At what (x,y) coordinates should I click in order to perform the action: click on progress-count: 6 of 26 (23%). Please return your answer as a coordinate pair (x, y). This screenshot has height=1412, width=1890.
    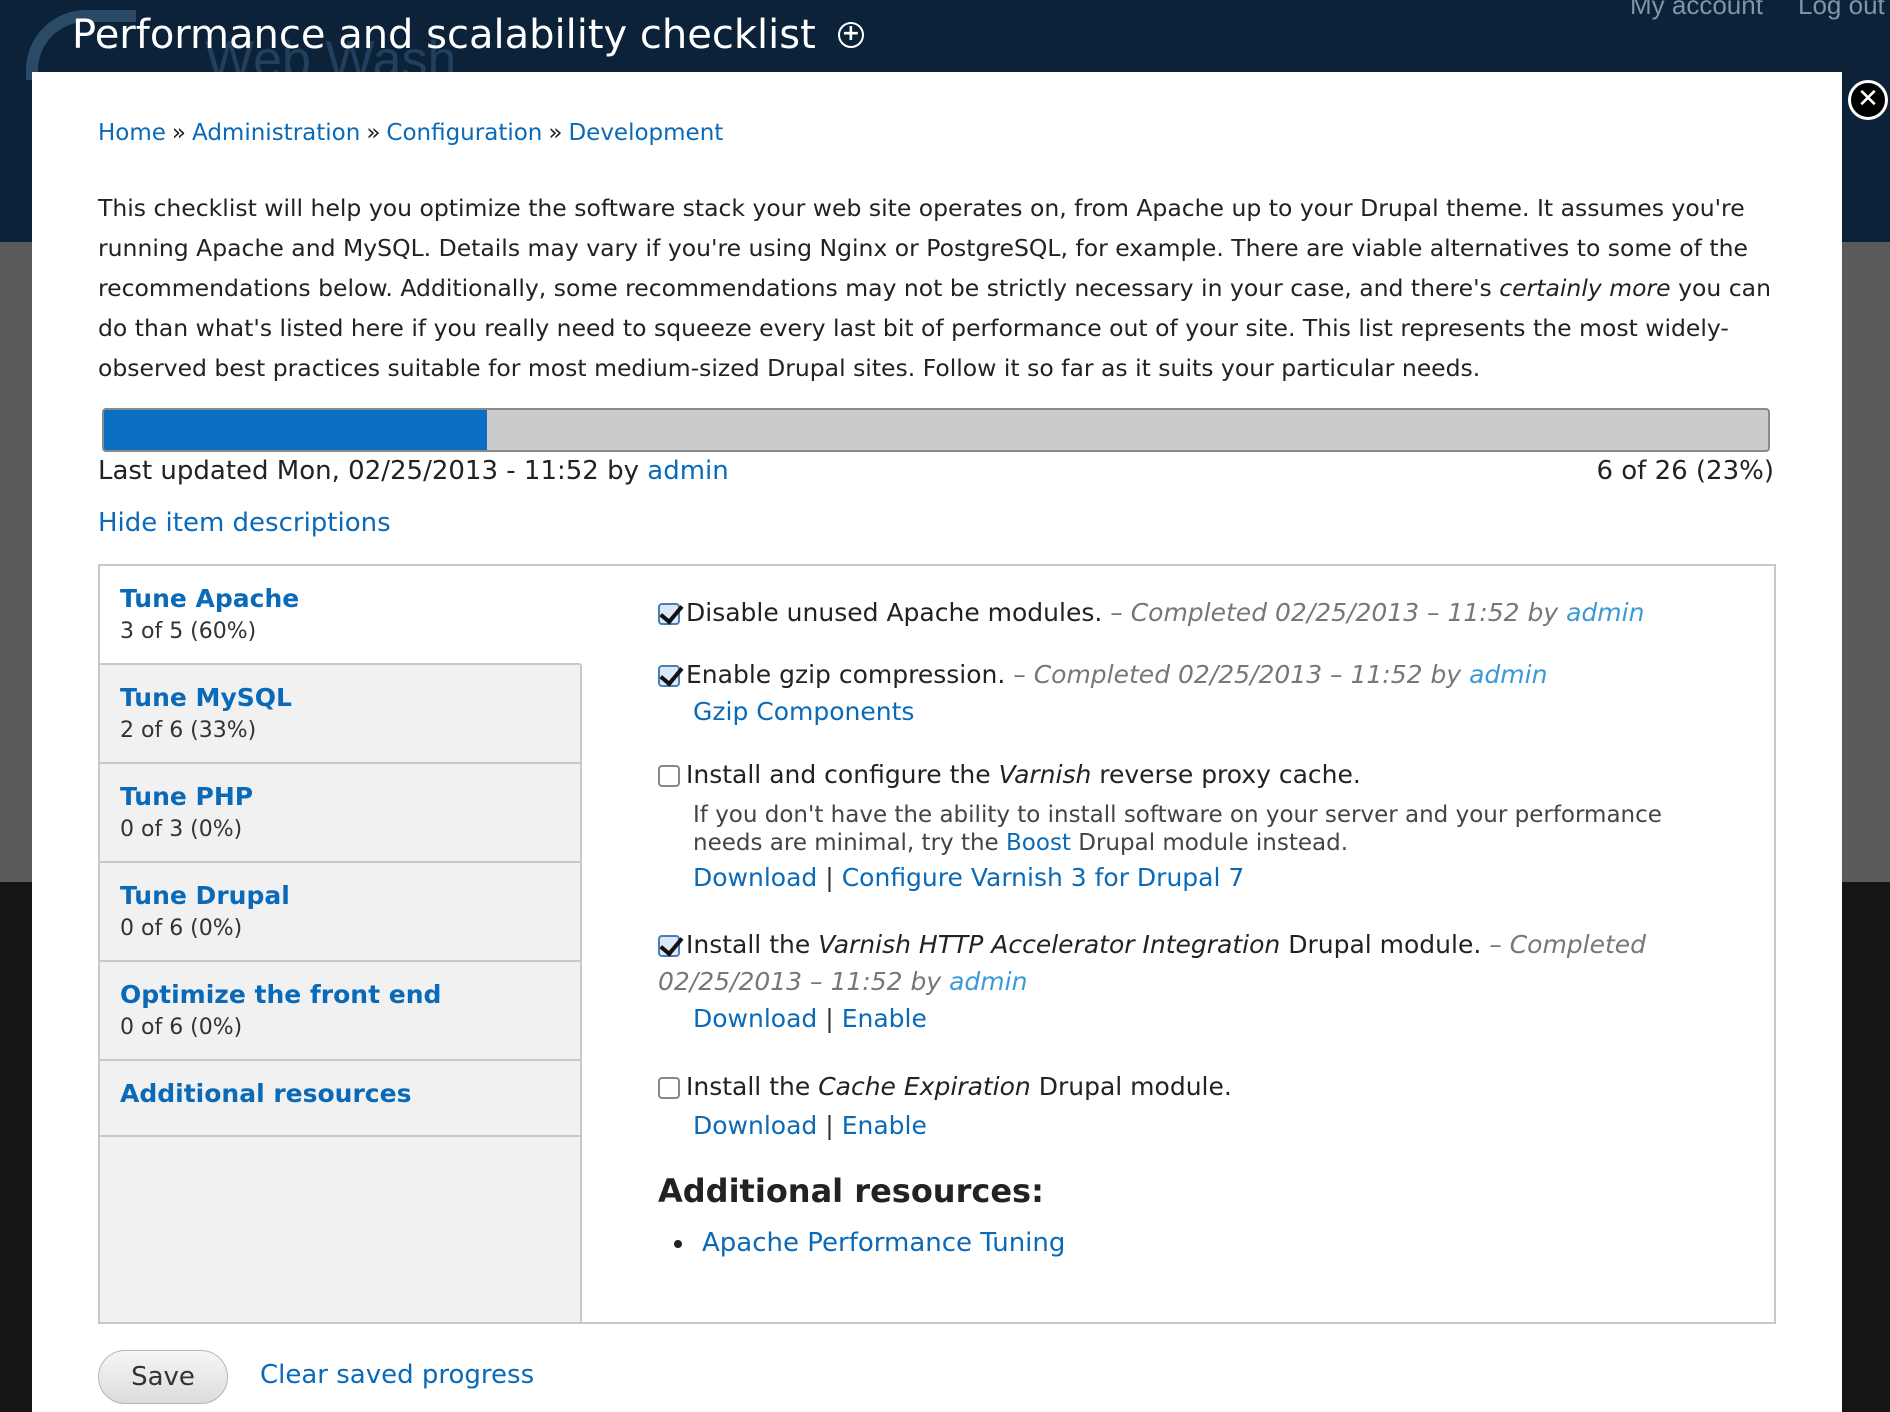
    Looking at the image, I should click on (1685, 471).